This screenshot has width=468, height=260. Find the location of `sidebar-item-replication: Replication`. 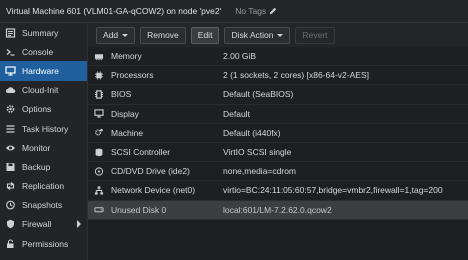

sidebar-item-replication: Replication is located at coordinates (43, 186).